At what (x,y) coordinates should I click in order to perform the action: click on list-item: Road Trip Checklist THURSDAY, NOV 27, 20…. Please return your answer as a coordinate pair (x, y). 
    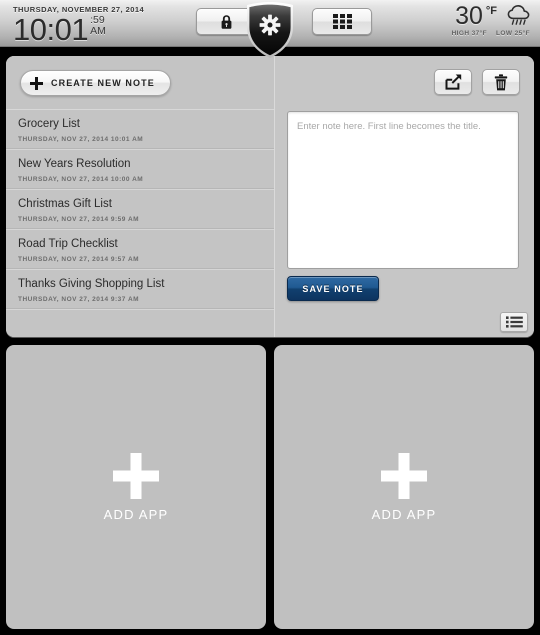
    Looking at the image, I should click on (140, 250).